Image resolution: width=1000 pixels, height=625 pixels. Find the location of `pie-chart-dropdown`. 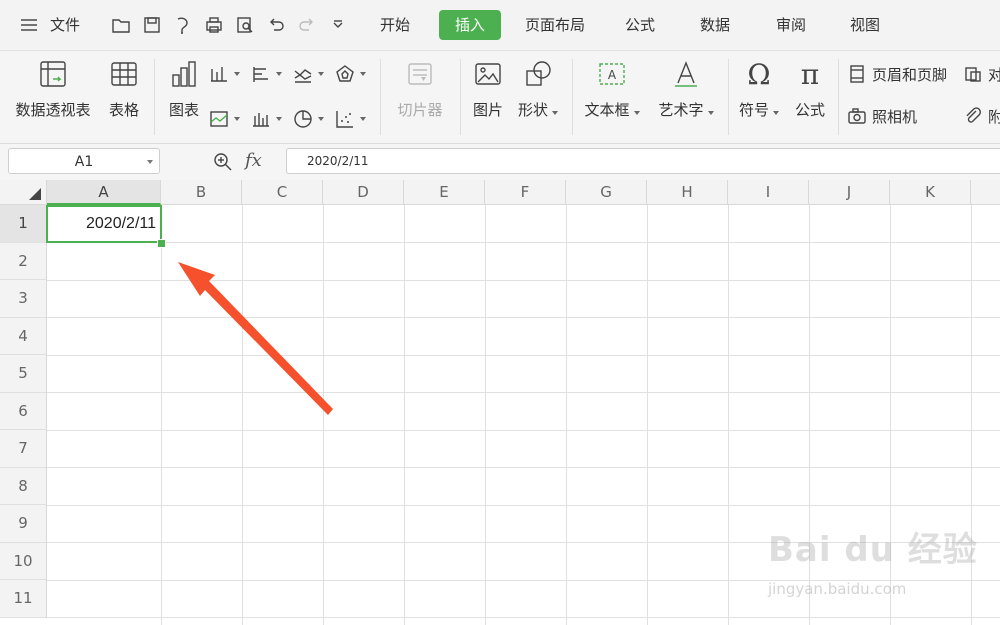

pie-chart-dropdown is located at coordinates (308, 119).